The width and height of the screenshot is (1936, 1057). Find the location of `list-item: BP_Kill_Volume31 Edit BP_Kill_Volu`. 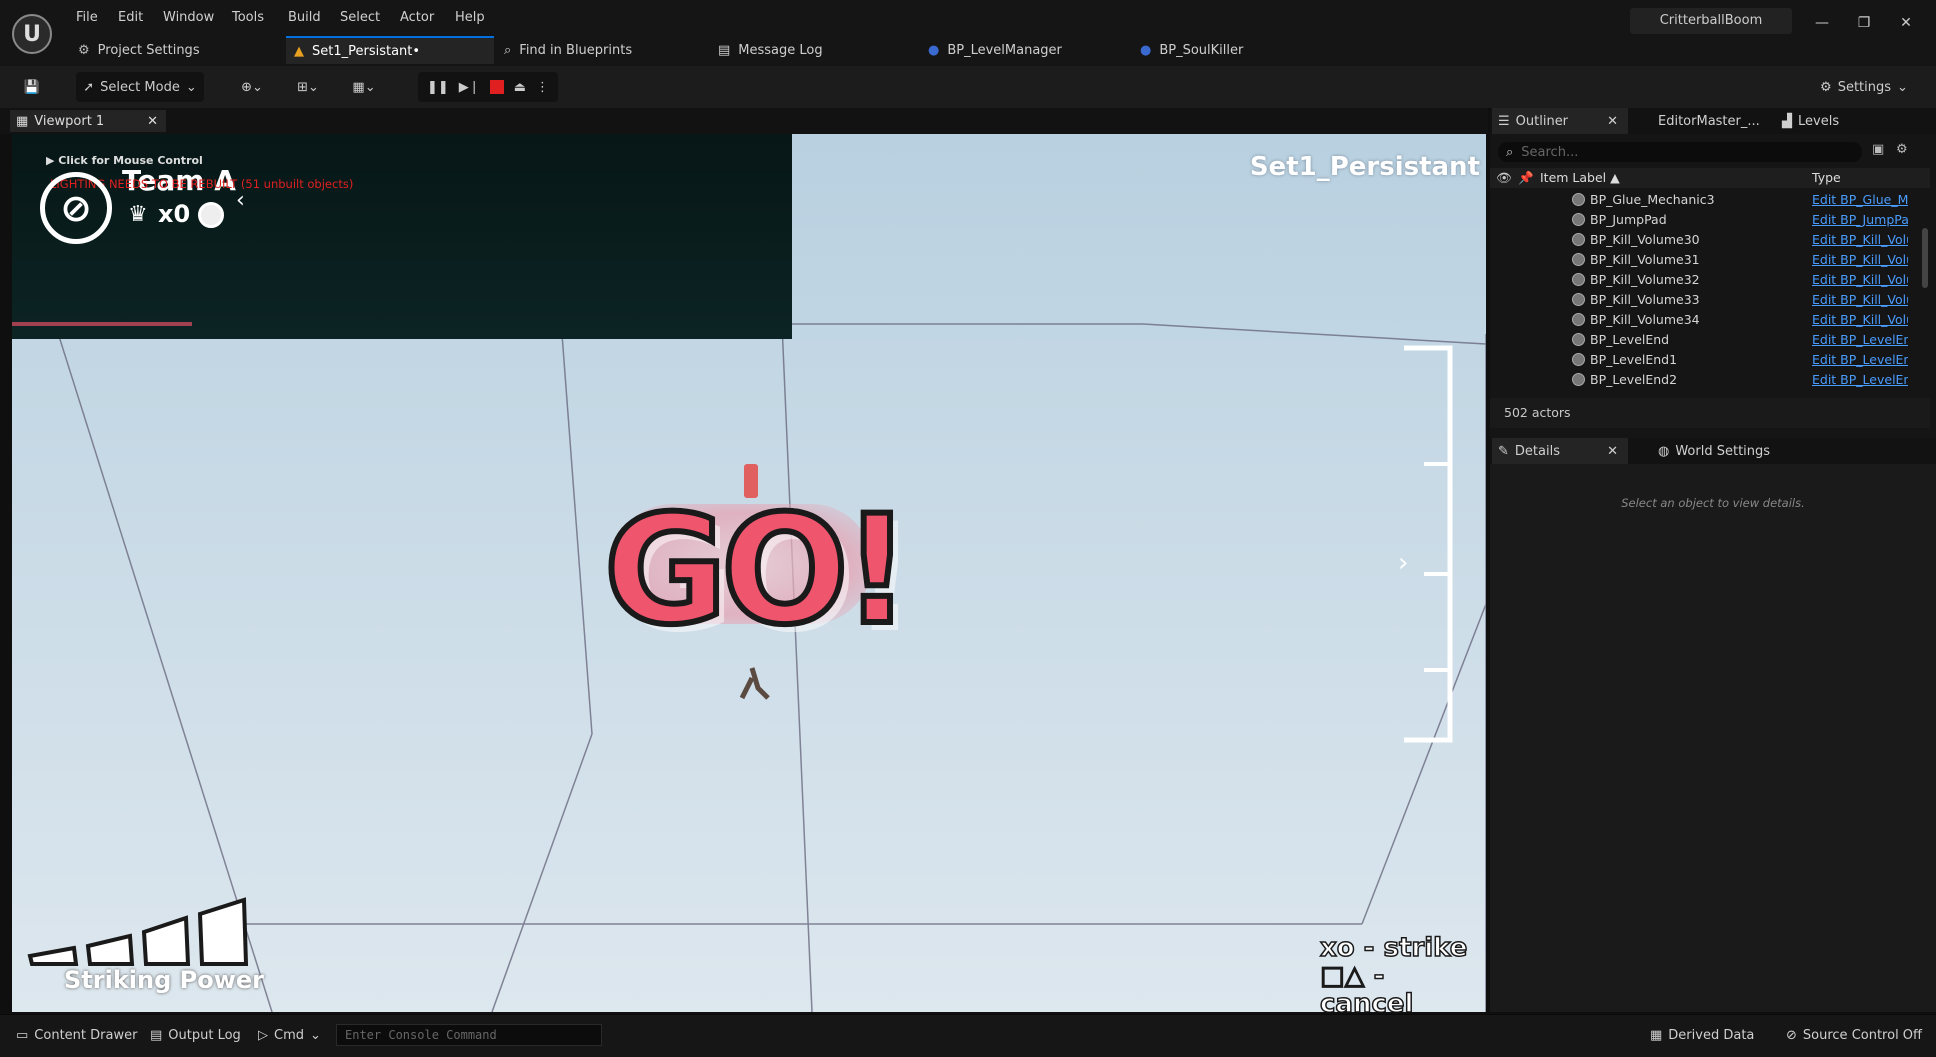

list-item: BP_Kill_Volume31 Edit BP_Kill_Volu is located at coordinates (1710, 260).